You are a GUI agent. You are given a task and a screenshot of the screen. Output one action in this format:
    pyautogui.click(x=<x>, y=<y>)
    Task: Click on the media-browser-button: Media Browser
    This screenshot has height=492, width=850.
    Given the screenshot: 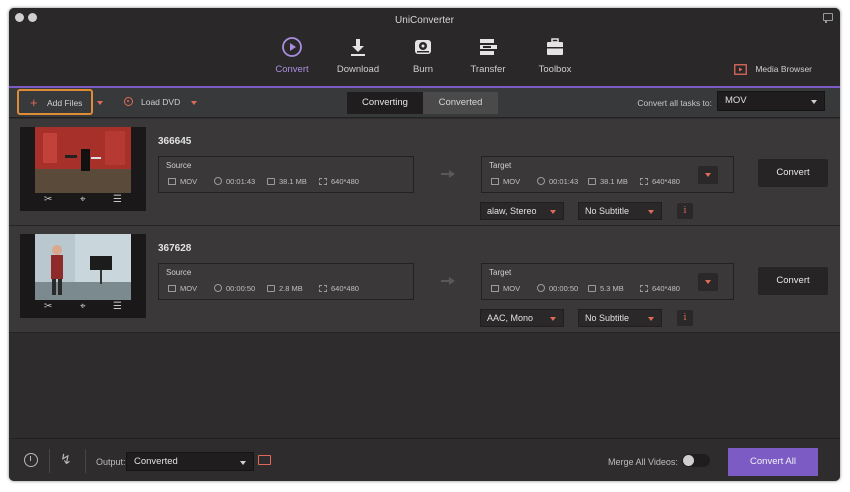 What is the action you would take?
    pyautogui.click(x=773, y=70)
    